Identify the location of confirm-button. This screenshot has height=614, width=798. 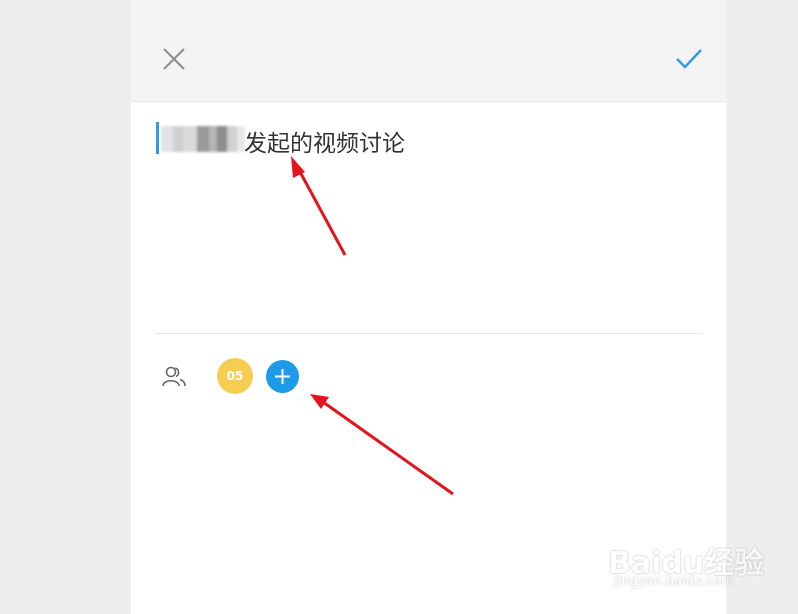
(689, 59).